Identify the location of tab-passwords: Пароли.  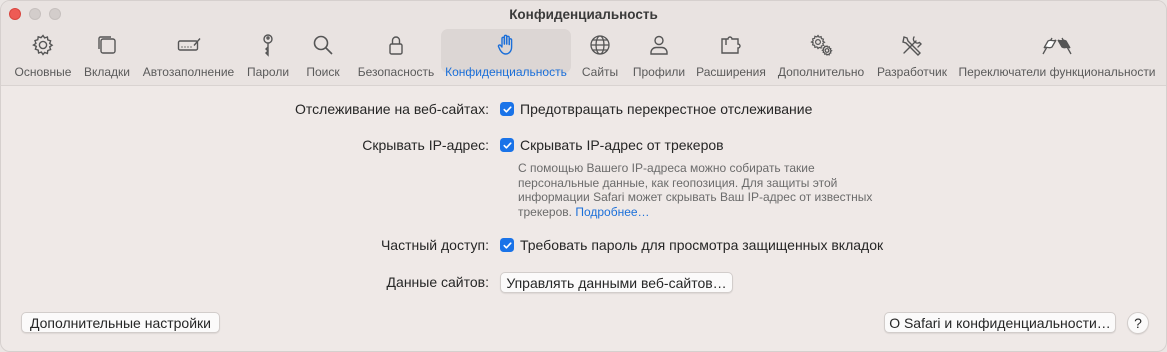
(268, 54).